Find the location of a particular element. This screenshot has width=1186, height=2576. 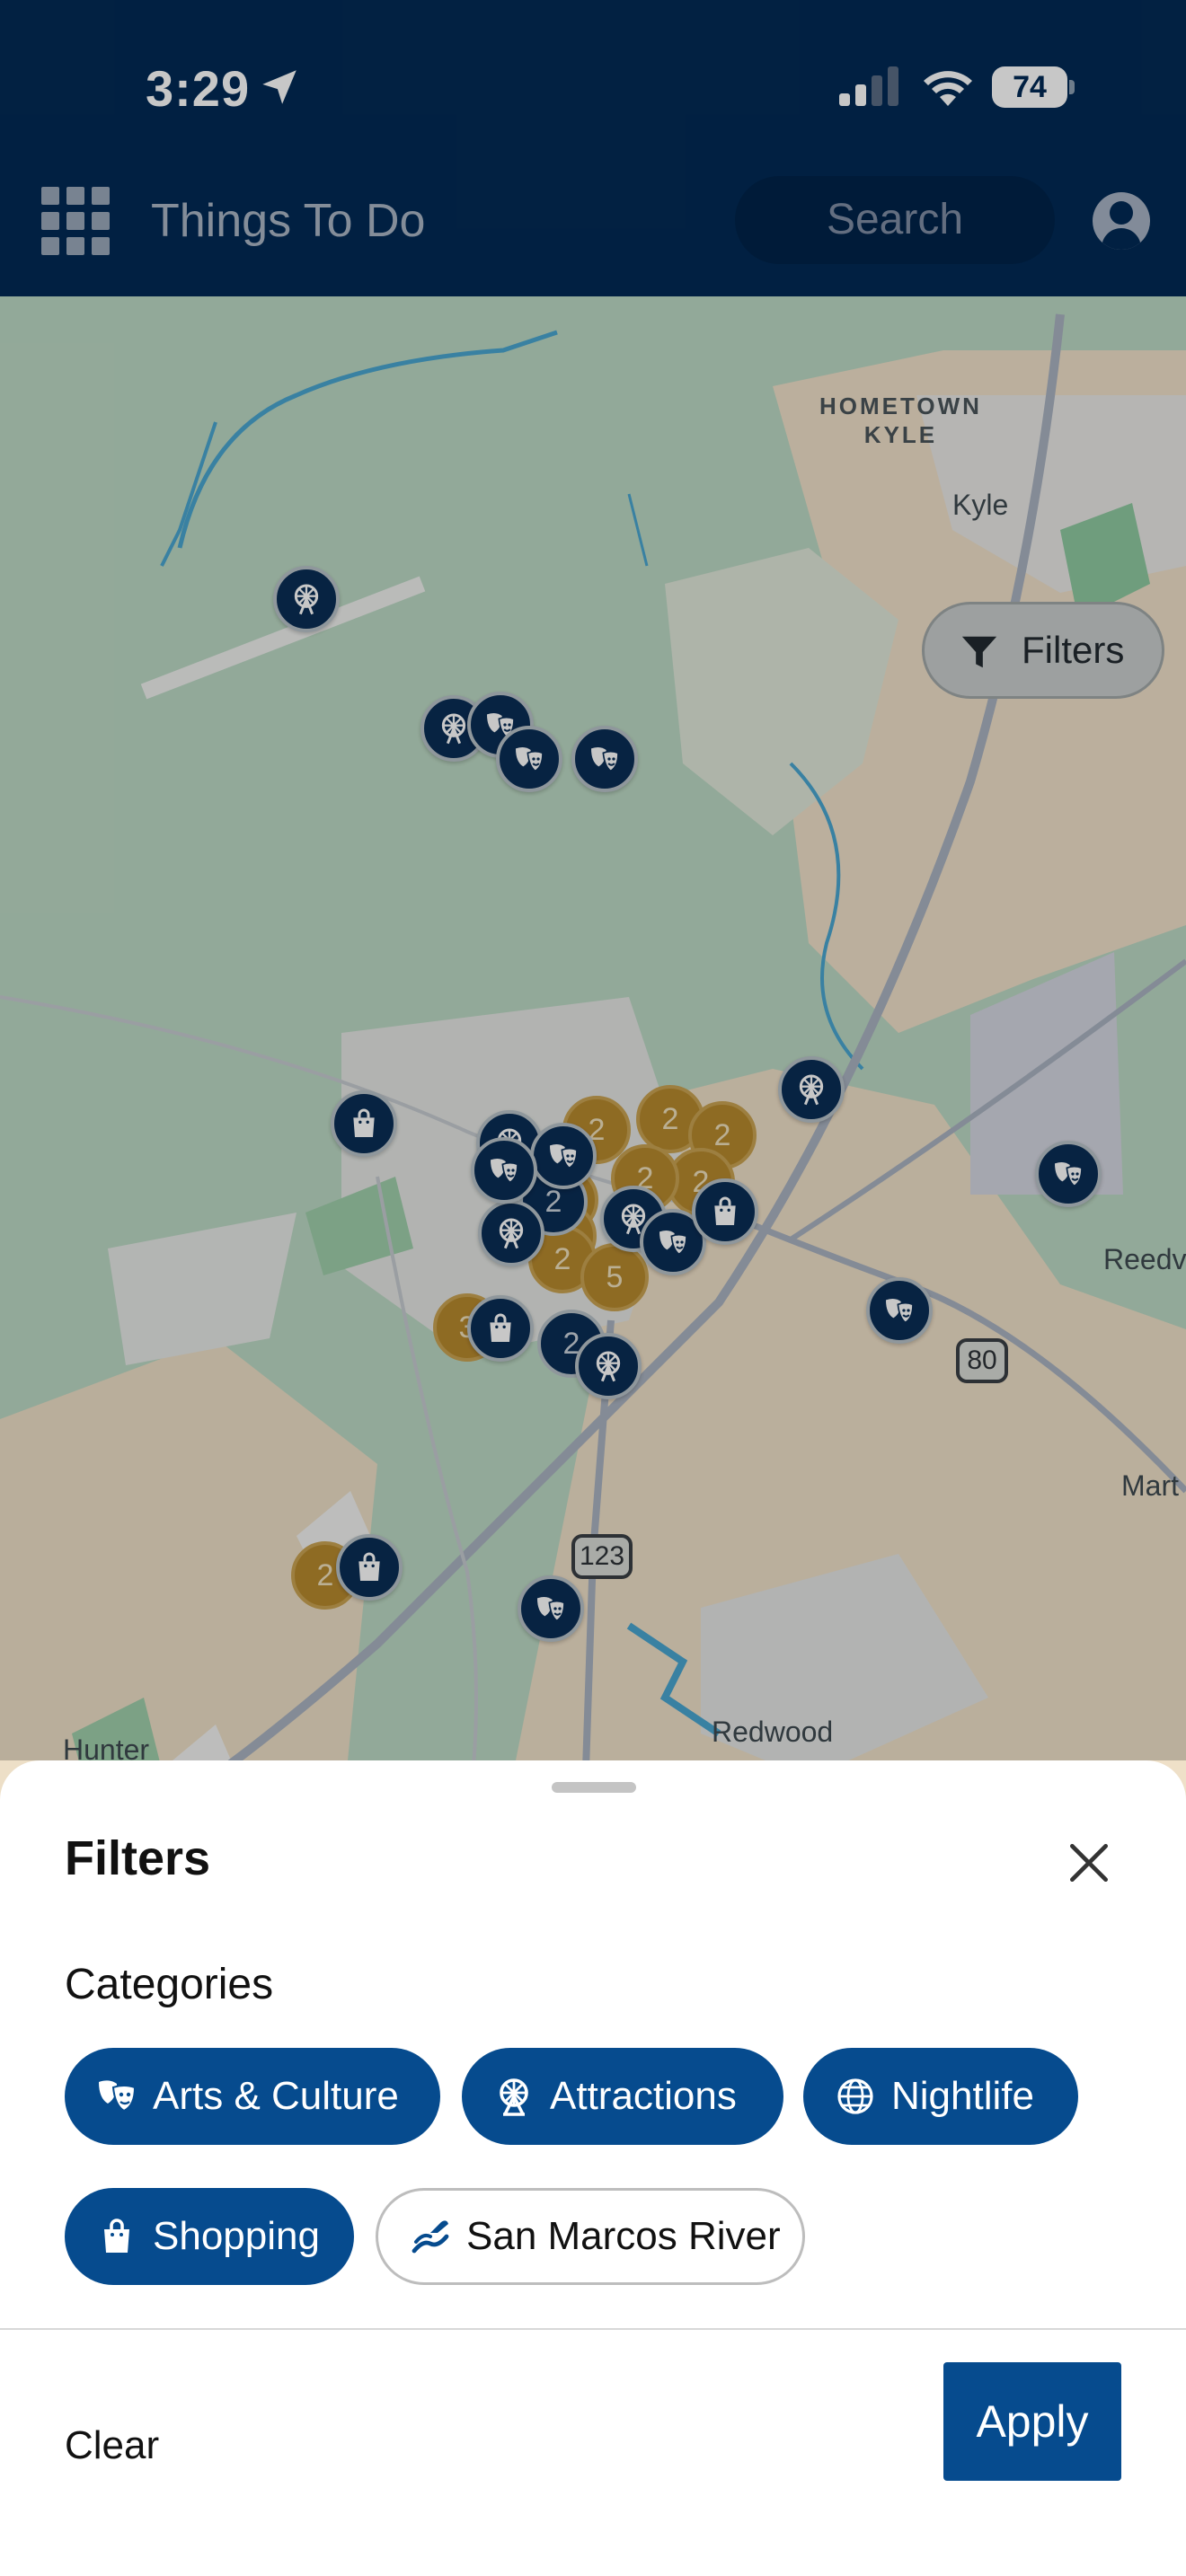

footer-divider is located at coordinates (593, 2329).